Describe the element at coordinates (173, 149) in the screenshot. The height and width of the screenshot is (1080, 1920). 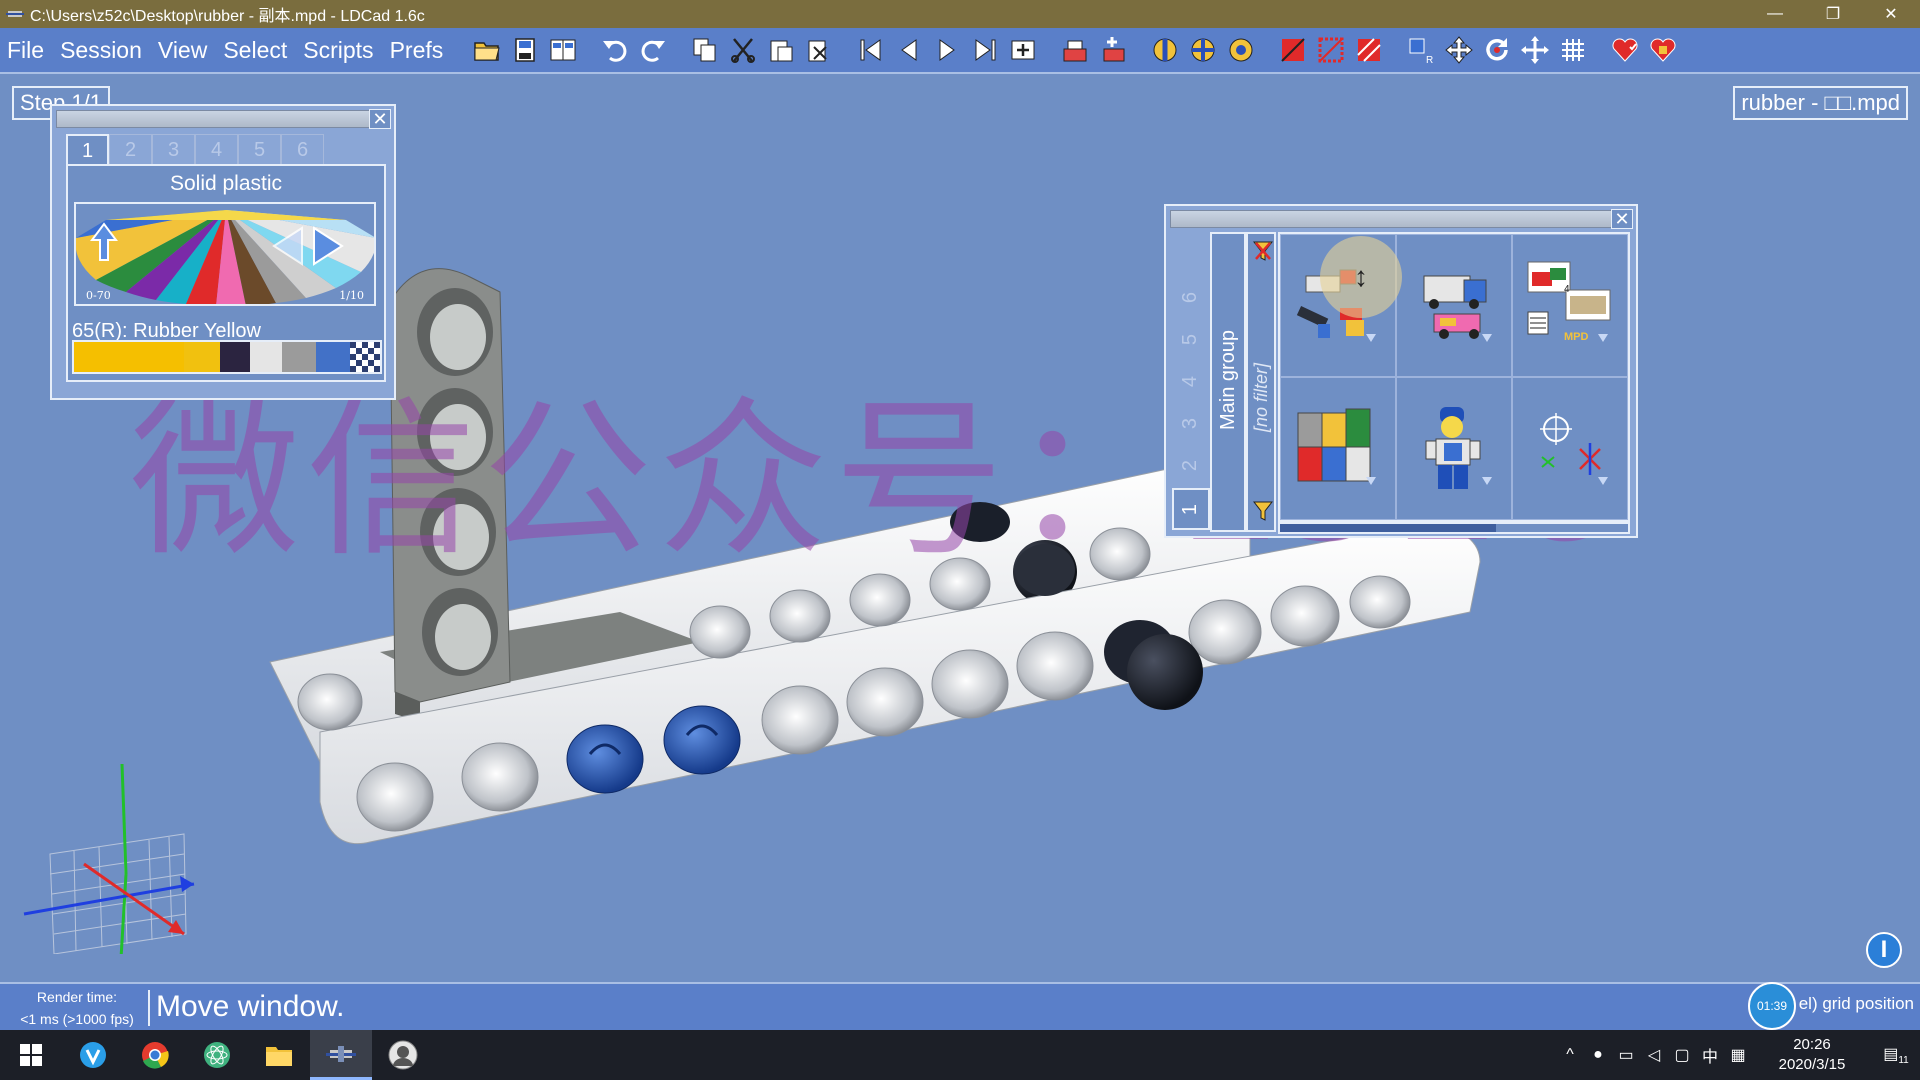
I see `color-tab-3: 3` at that location.